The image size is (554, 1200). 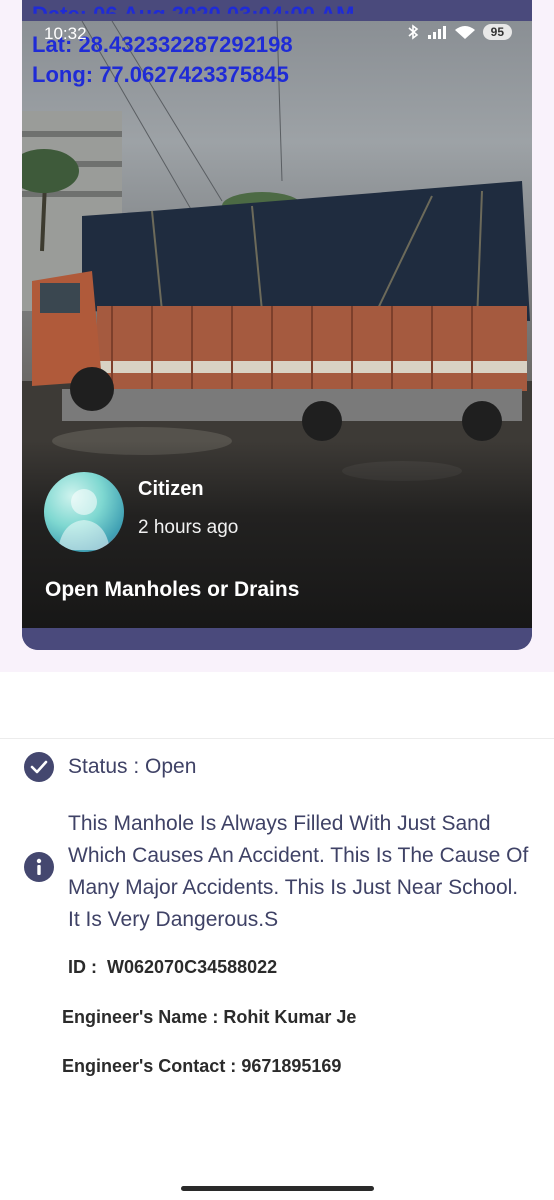 What do you see at coordinates (188, 527) in the screenshot?
I see `report-time-ago: 2 hours ago` at bounding box center [188, 527].